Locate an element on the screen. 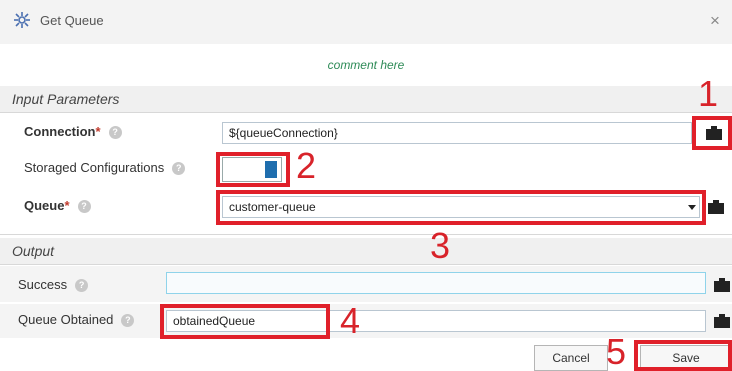 This screenshot has width=732, height=371. queue-picker-icon is located at coordinates (716, 207).